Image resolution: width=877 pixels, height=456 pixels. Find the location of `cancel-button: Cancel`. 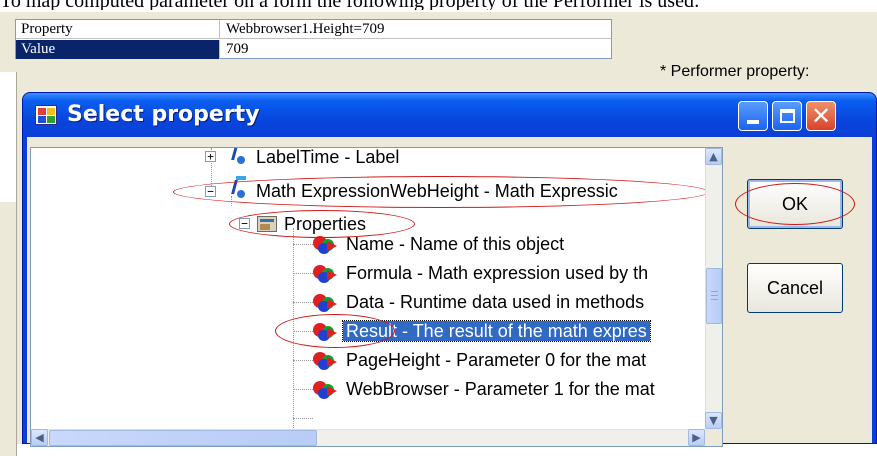

cancel-button: Cancel is located at coordinates (795, 288).